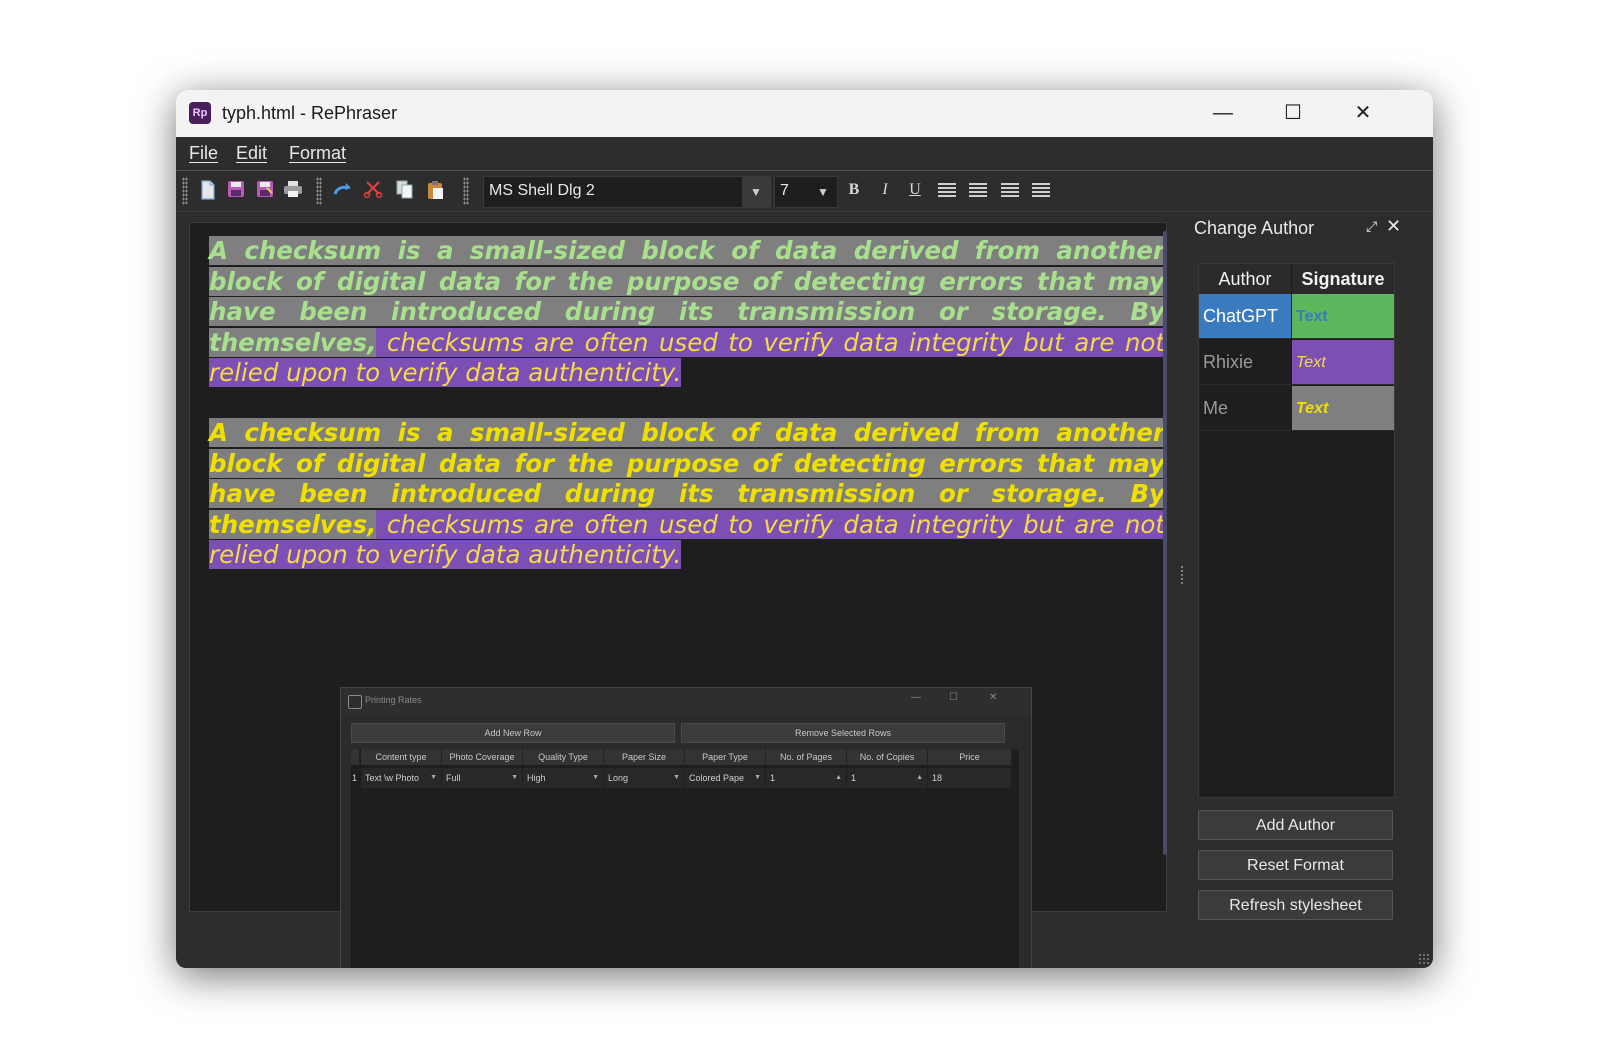 Image resolution: width=1604 pixels, height=1042 pixels. I want to click on maximize-button: ☐, so click(1293, 113).